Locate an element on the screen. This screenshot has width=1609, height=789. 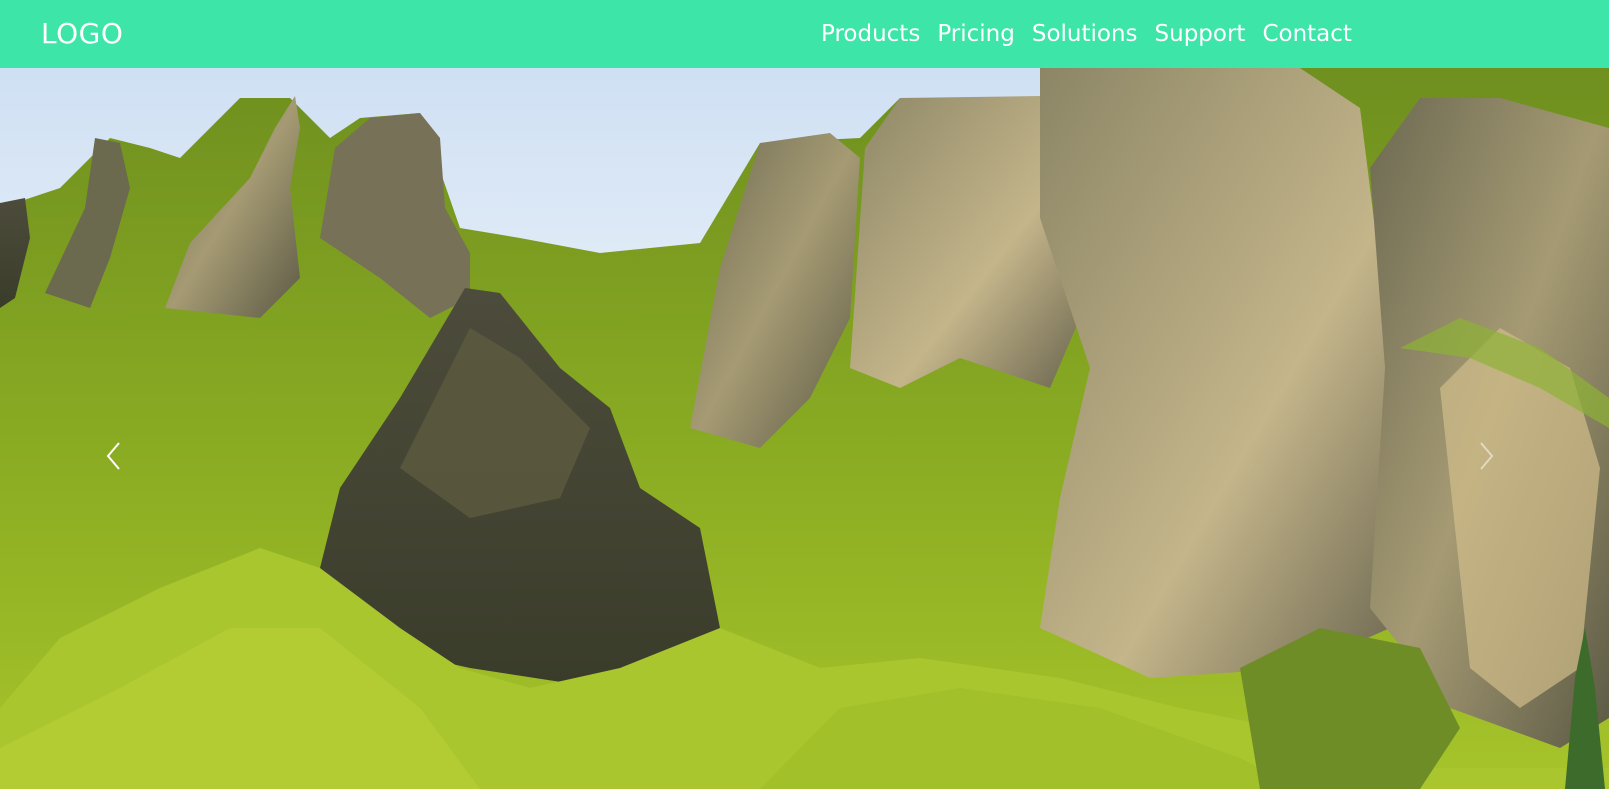
logo: LOGO is located at coordinates (82, 34).